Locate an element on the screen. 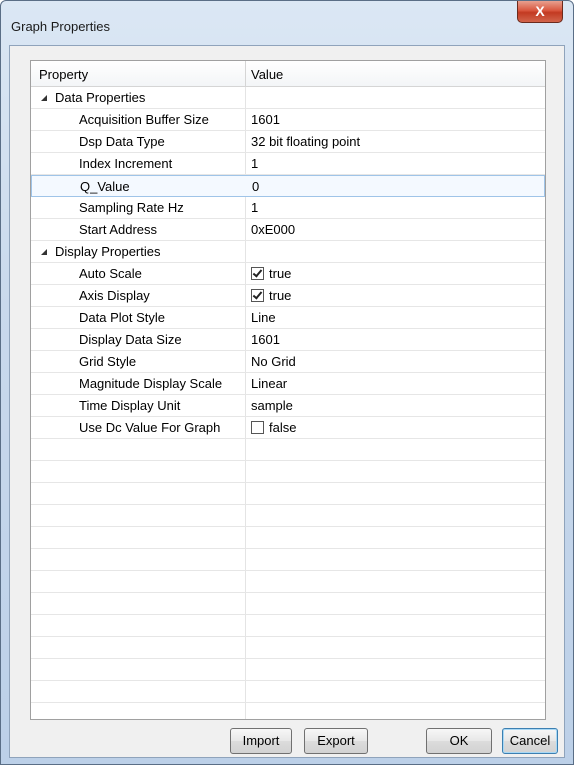 The height and width of the screenshot is (765, 574). property-value-text: sample is located at coordinates (272, 405).